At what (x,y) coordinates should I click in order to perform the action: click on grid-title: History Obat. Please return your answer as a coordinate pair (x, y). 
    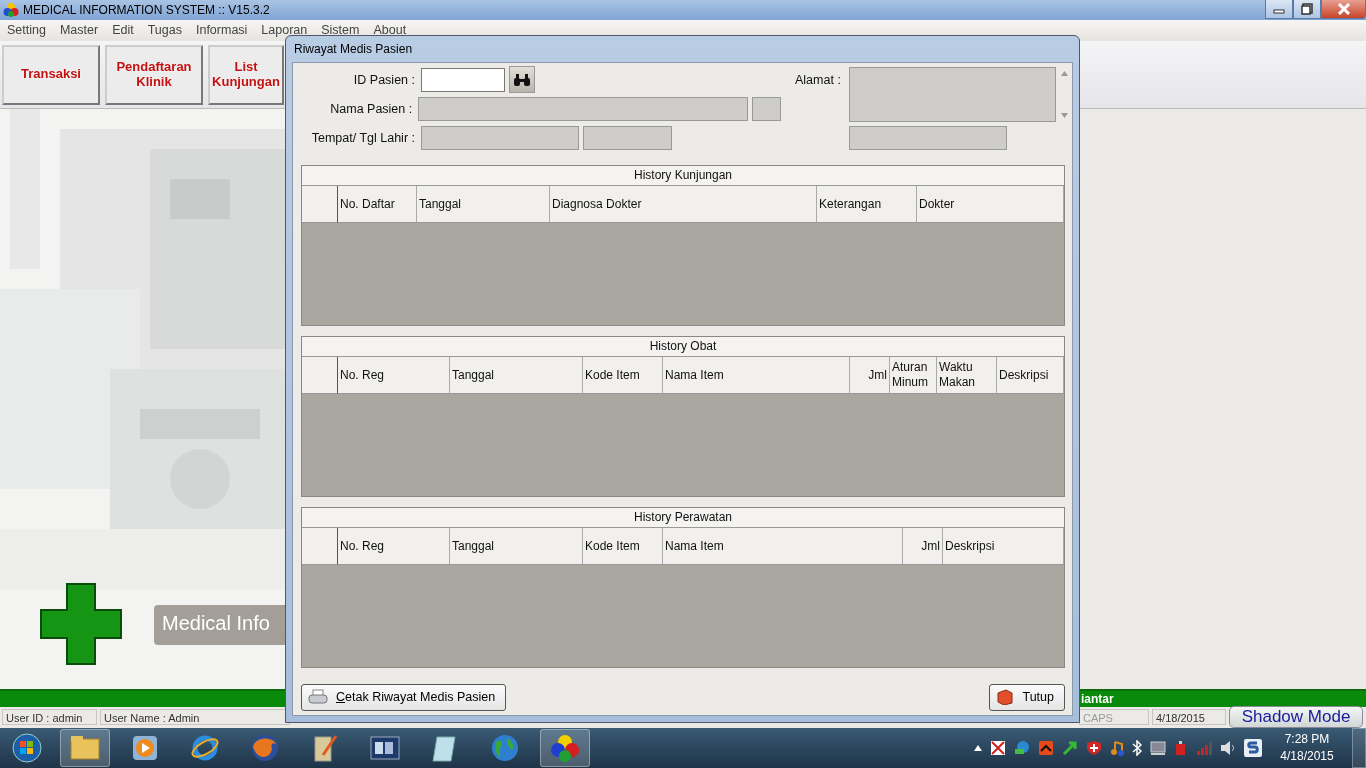
    Looking at the image, I should click on (683, 347).